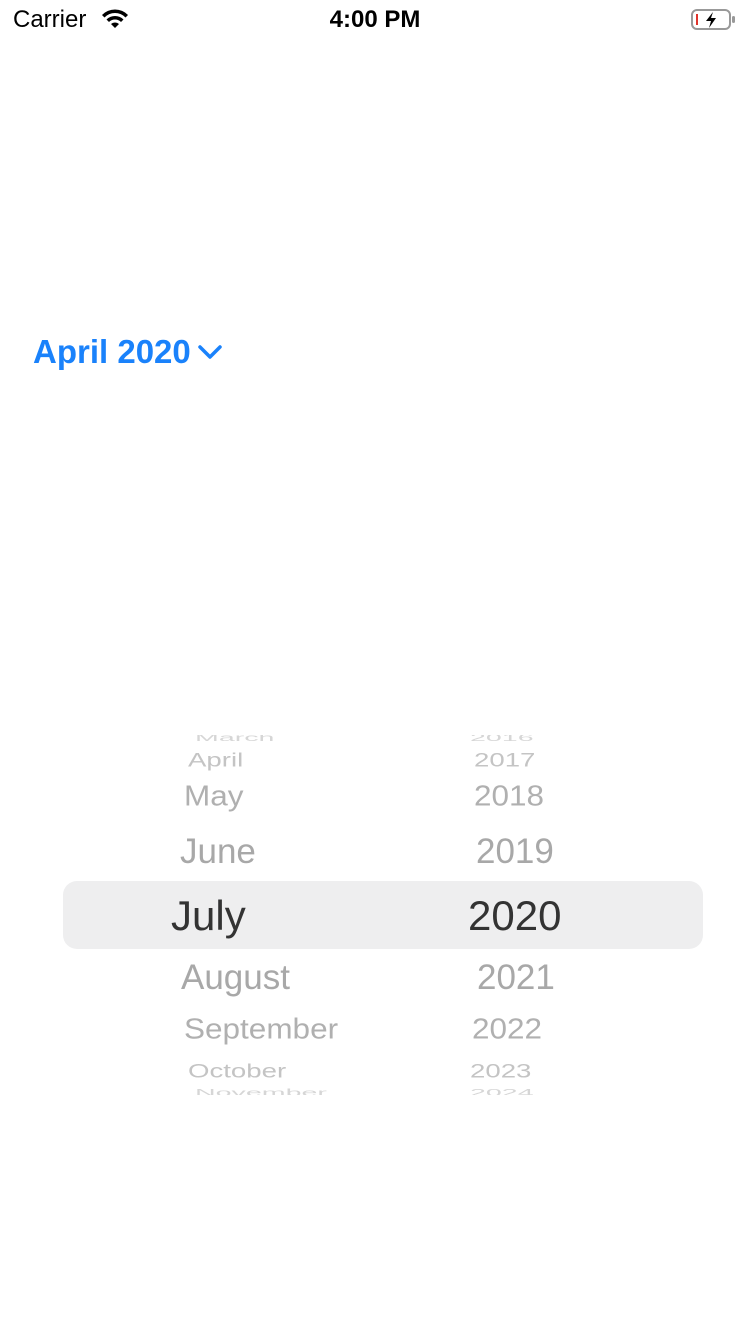 Image resolution: width=750 pixels, height=1334 pixels. Describe the element at coordinates (502, 1091) in the screenshot. I see `year-option: 2024` at that location.